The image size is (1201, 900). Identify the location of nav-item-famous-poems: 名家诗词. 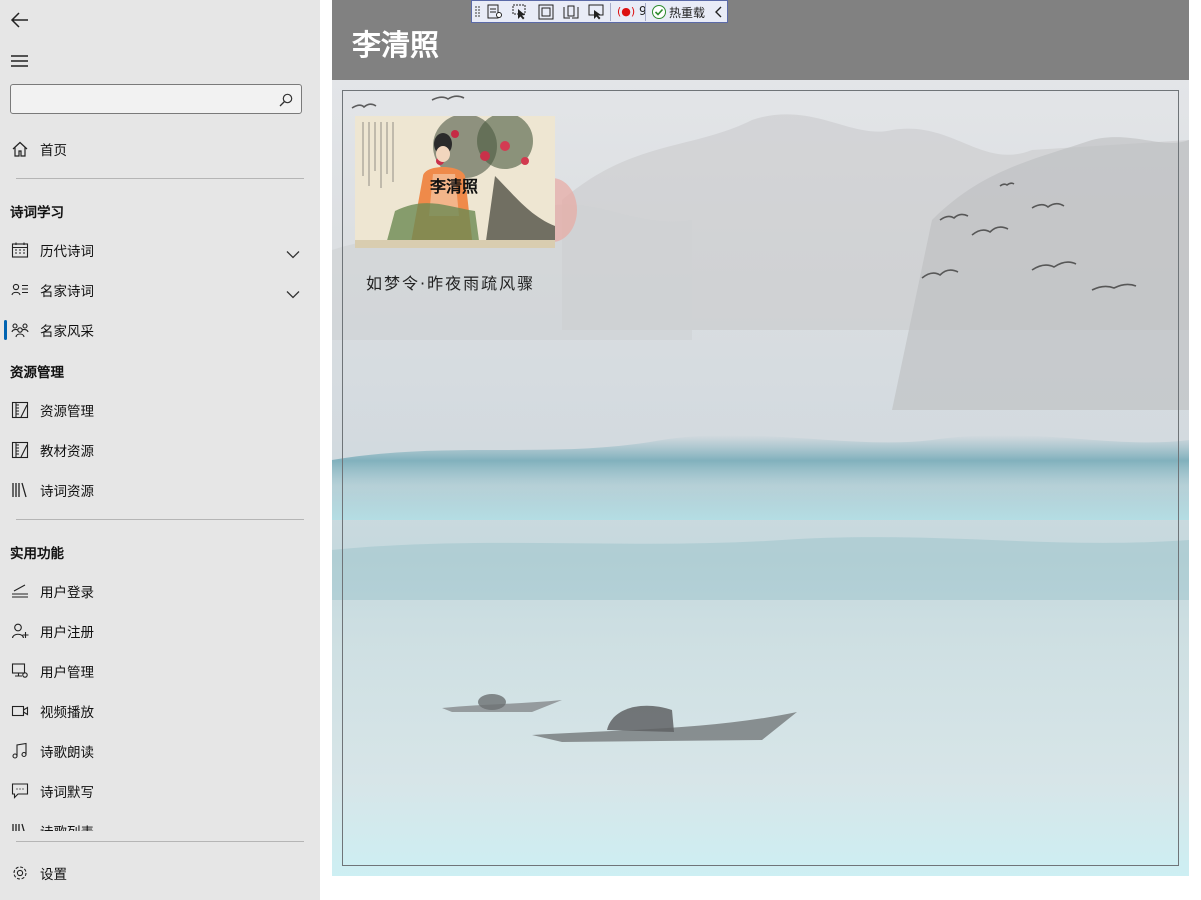
(160, 289).